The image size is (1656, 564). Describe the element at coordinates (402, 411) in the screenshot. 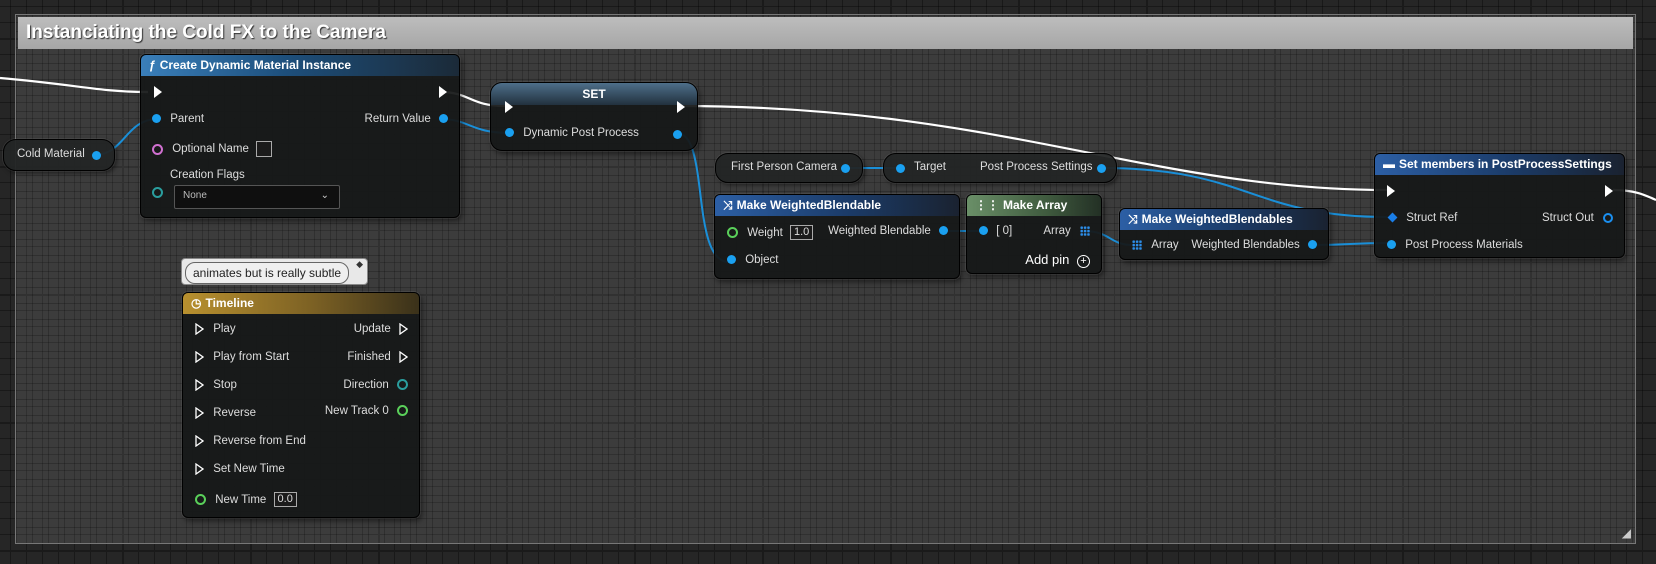

I see `new-track-pin` at that location.